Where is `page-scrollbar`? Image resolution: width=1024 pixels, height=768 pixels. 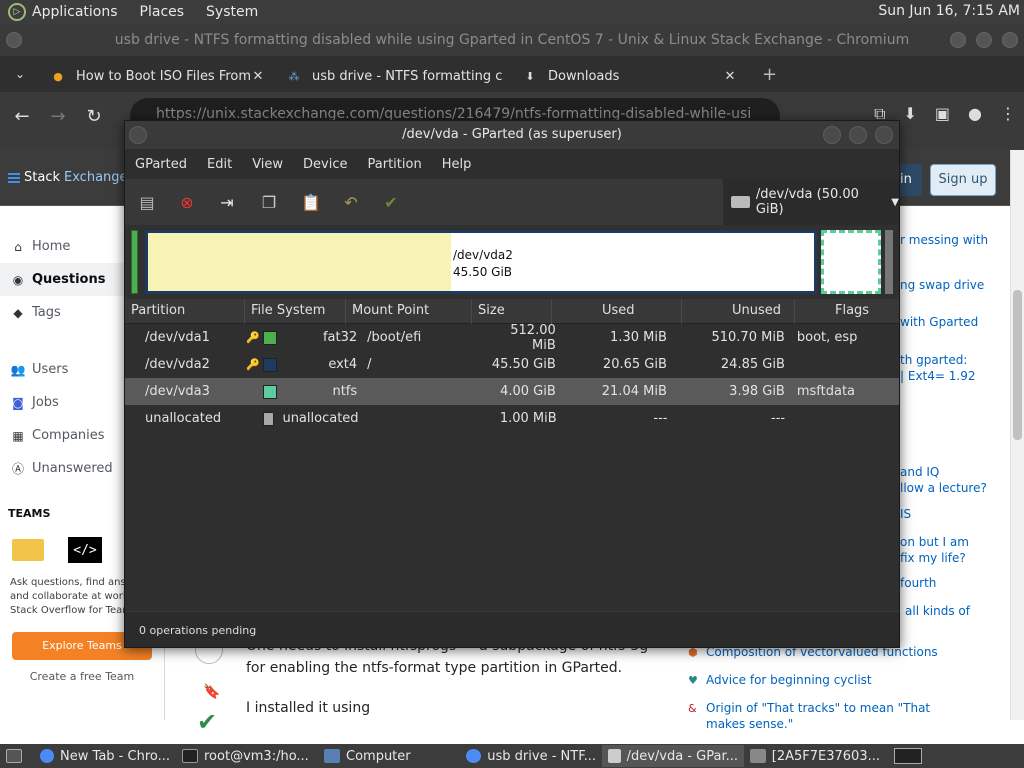 page-scrollbar is located at coordinates (1017, 435).